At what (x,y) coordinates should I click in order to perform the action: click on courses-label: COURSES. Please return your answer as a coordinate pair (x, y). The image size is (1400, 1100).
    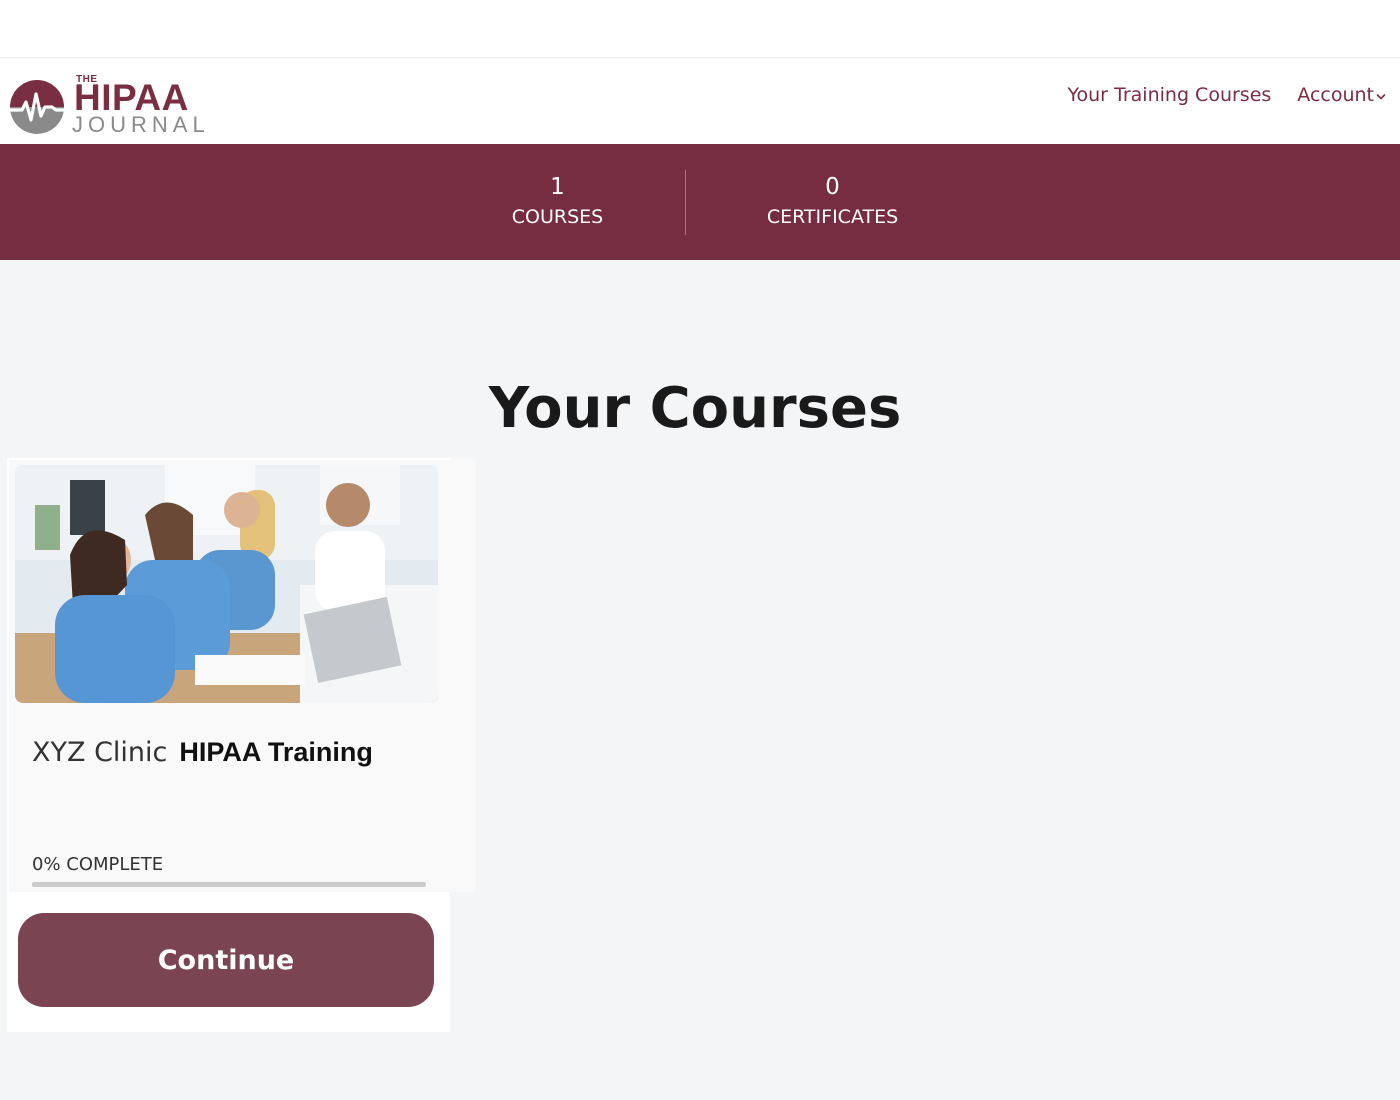
    Looking at the image, I should click on (557, 217).